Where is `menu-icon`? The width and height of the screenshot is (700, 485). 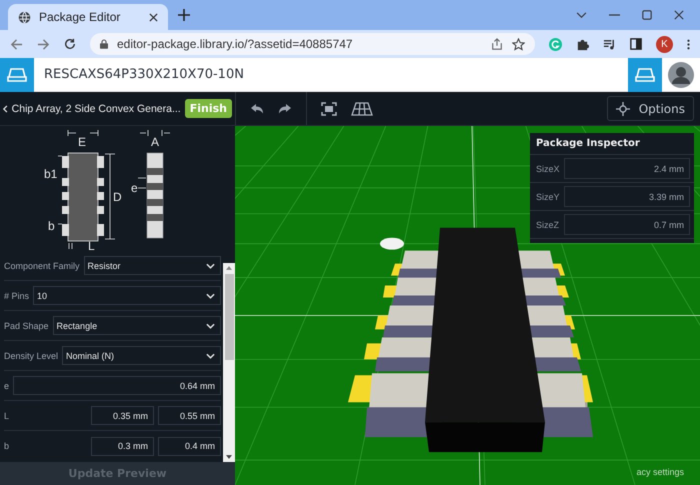
menu-icon is located at coordinates (688, 44).